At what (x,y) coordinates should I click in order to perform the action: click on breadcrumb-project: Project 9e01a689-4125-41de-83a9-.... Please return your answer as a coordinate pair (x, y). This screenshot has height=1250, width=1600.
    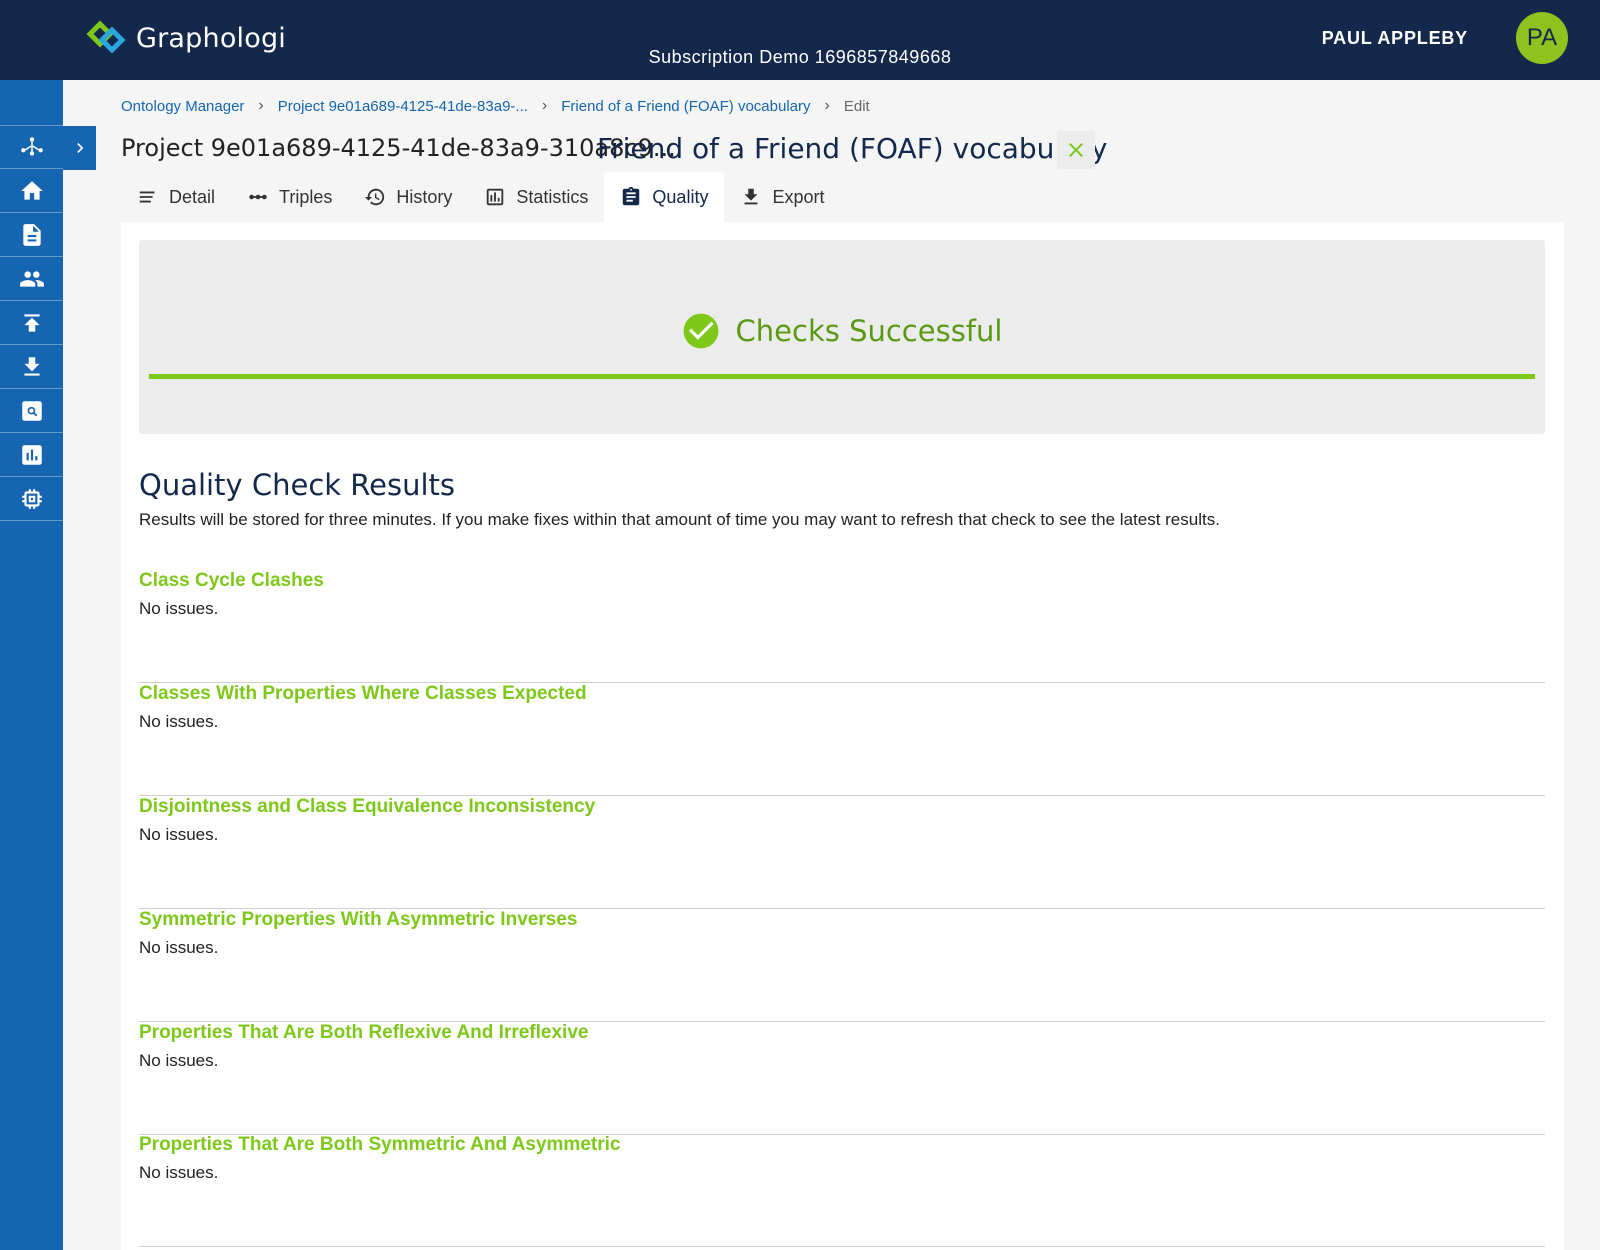
    Looking at the image, I should click on (403, 106).